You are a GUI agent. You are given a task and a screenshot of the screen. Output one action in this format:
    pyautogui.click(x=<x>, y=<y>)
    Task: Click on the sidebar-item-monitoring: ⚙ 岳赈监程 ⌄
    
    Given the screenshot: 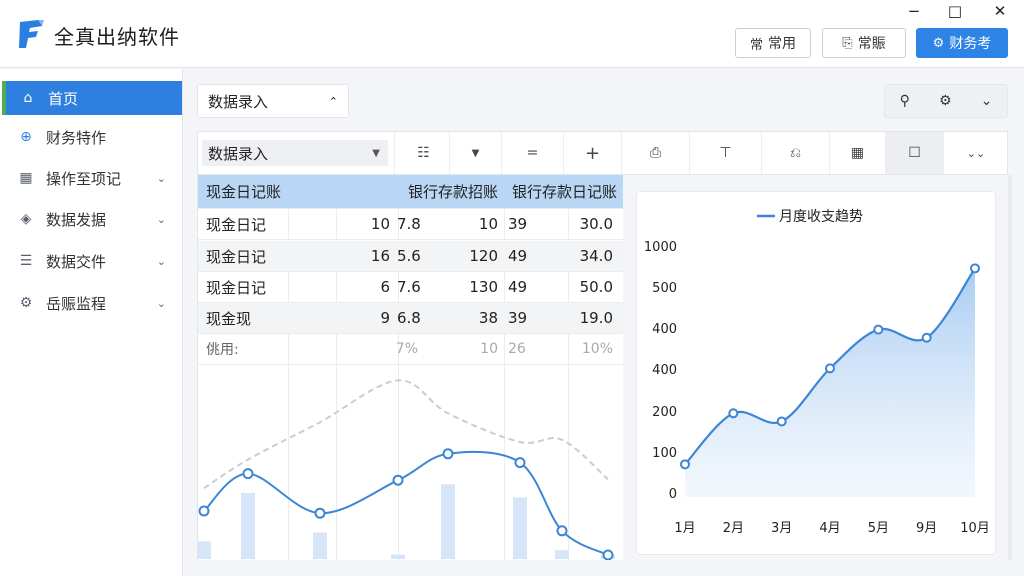 What is the action you would take?
    pyautogui.click(x=93, y=303)
    